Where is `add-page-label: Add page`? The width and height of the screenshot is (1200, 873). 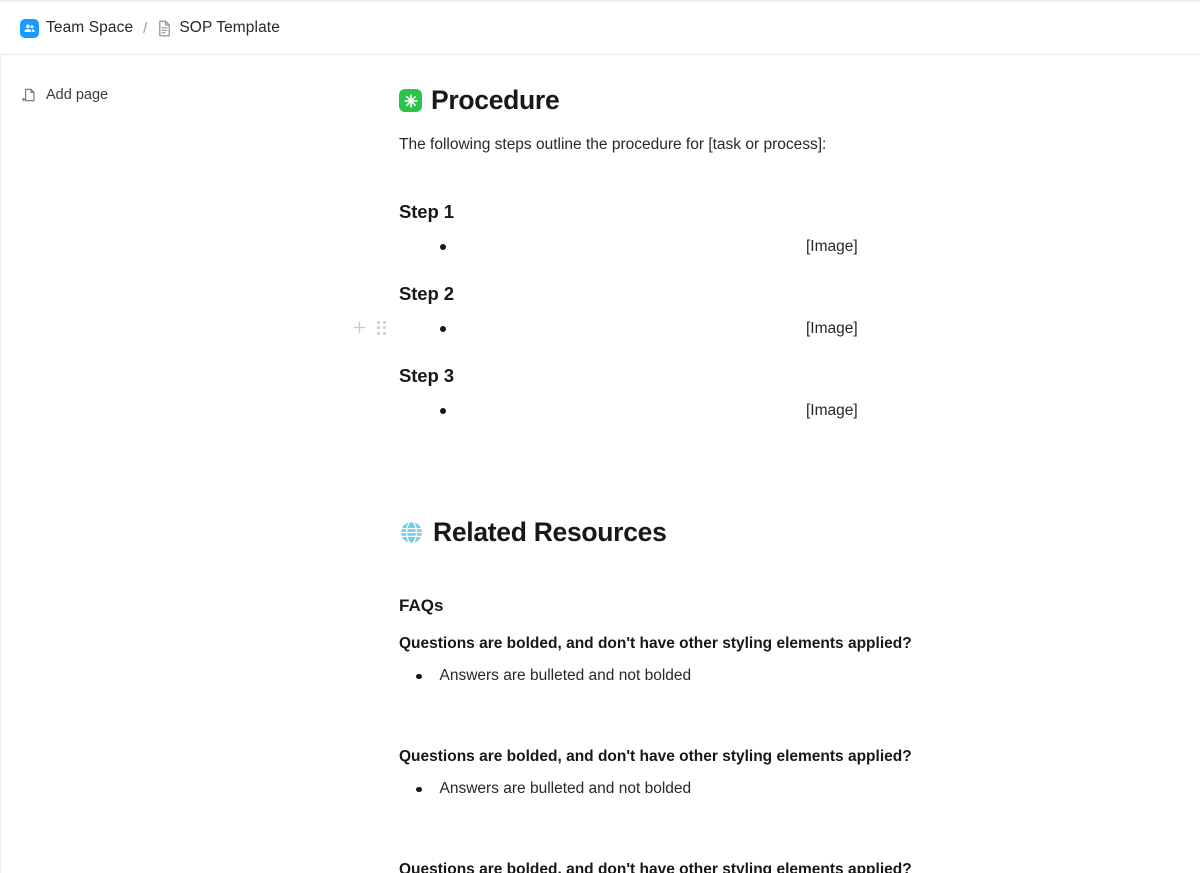 add-page-label: Add page is located at coordinates (77, 95).